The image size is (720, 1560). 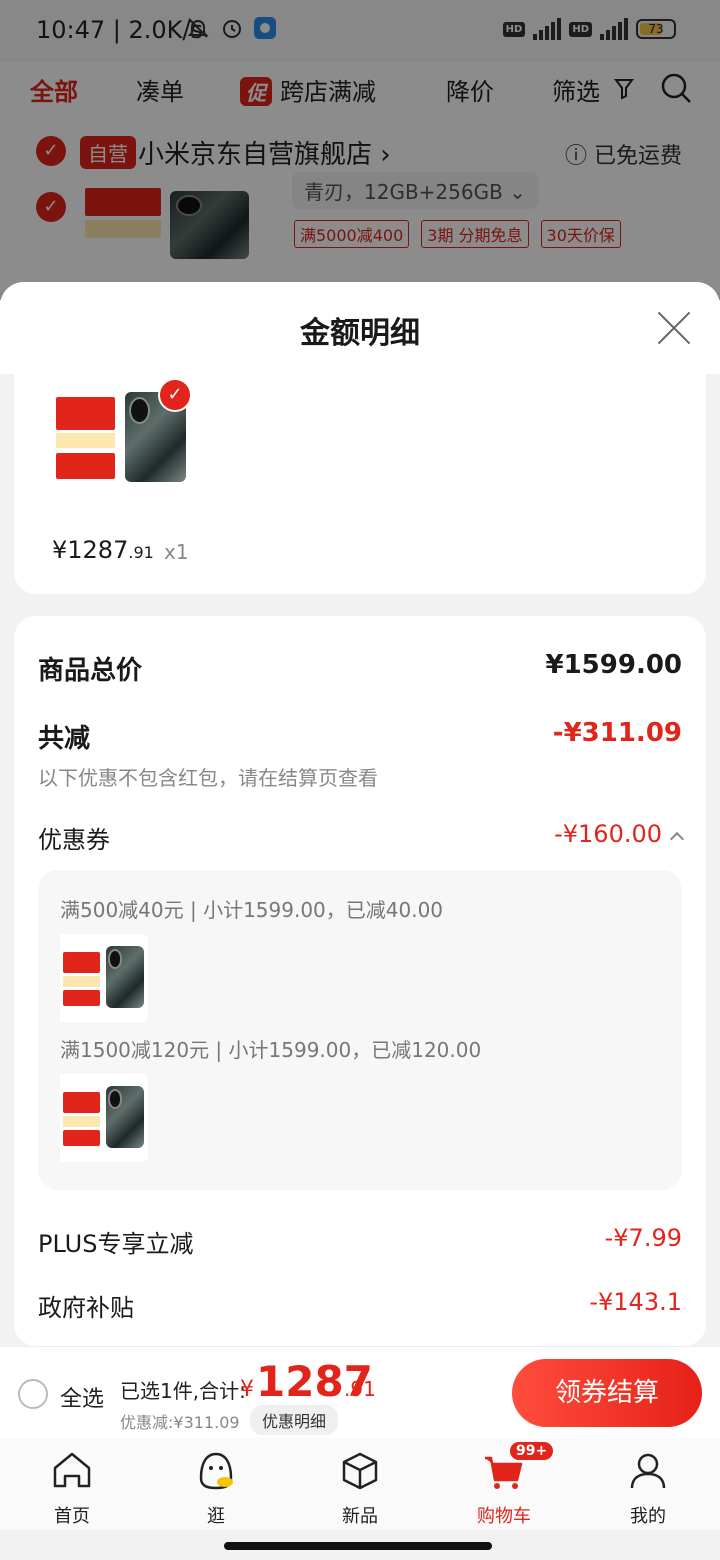 I want to click on tab-label: 逛, so click(x=216, y=1516).